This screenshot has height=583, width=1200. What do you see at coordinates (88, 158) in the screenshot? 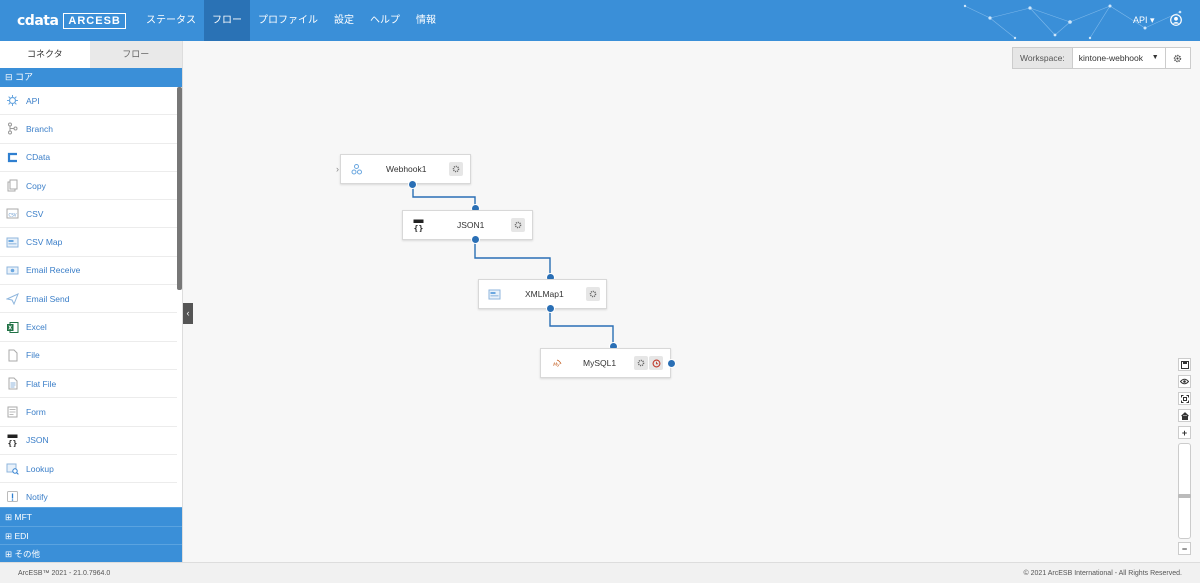
I see `connector-item-cdata: CData` at bounding box center [88, 158].